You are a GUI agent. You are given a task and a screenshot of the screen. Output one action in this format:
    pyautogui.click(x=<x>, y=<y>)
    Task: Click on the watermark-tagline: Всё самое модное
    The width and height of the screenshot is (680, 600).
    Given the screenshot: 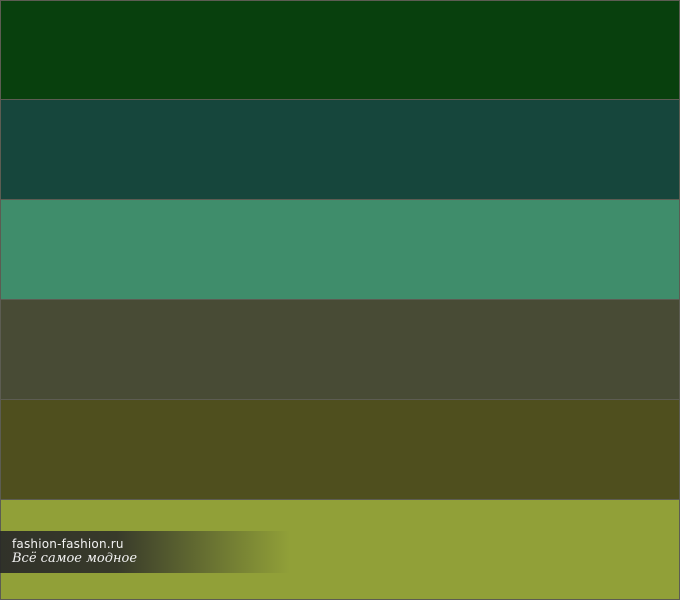 What is the action you would take?
    pyautogui.click(x=75, y=558)
    